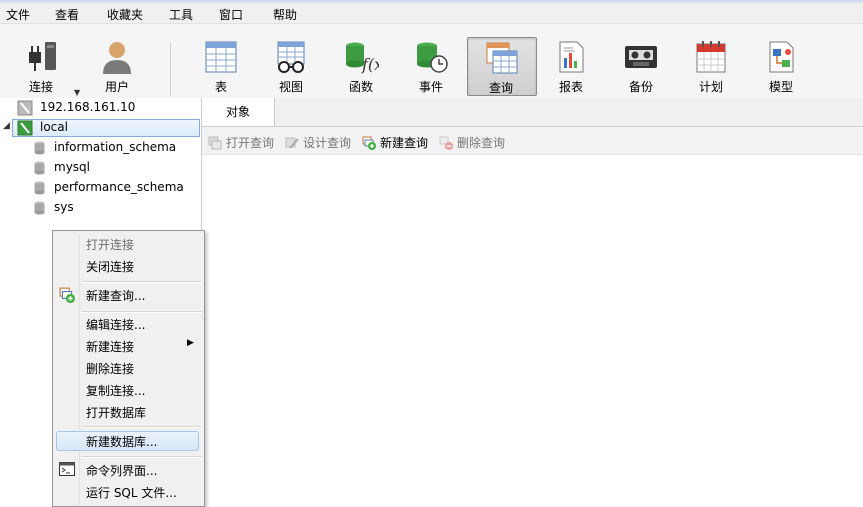 This screenshot has width=863, height=507. What do you see at coordinates (430, 87) in the screenshot?
I see `event-label: 事件` at bounding box center [430, 87].